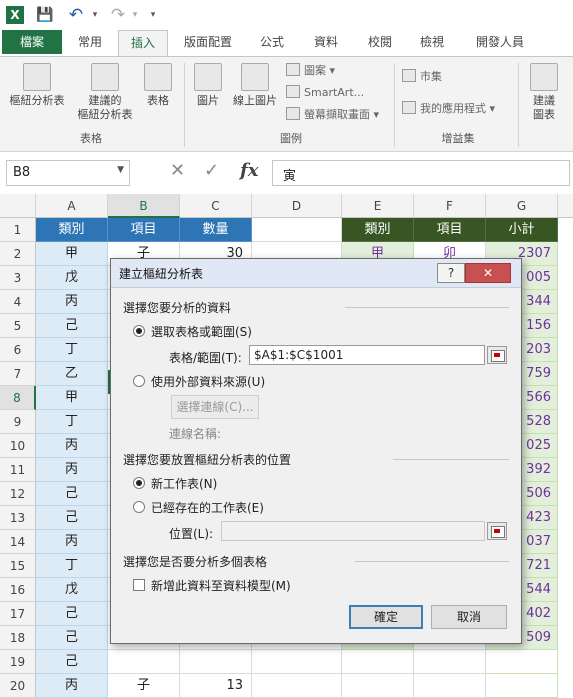 The image size is (573, 698). I want to click on cell-quantity, so click(216, 662).